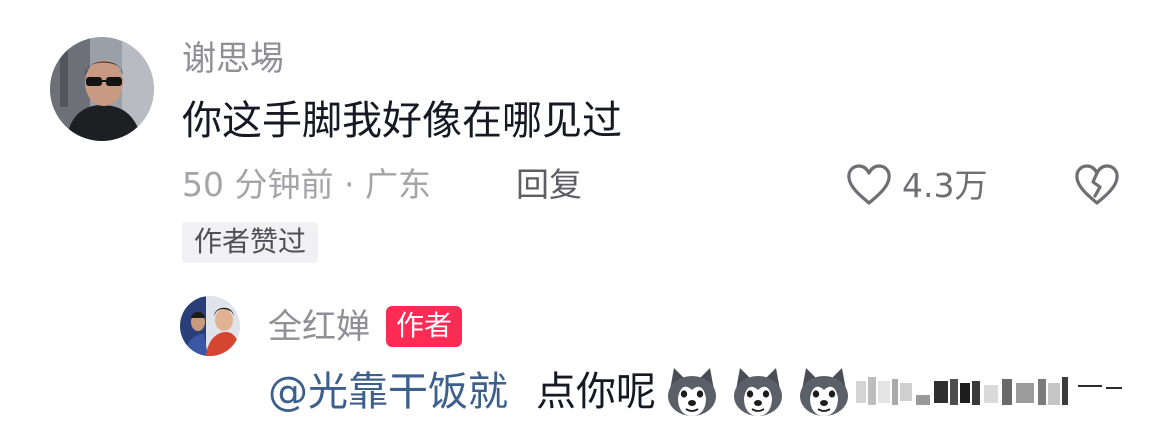 The width and height of the screenshot is (1170, 422). What do you see at coordinates (388, 392) in the screenshot?
I see `mention-link: @光靠干饭就` at bounding box center [388, 392].